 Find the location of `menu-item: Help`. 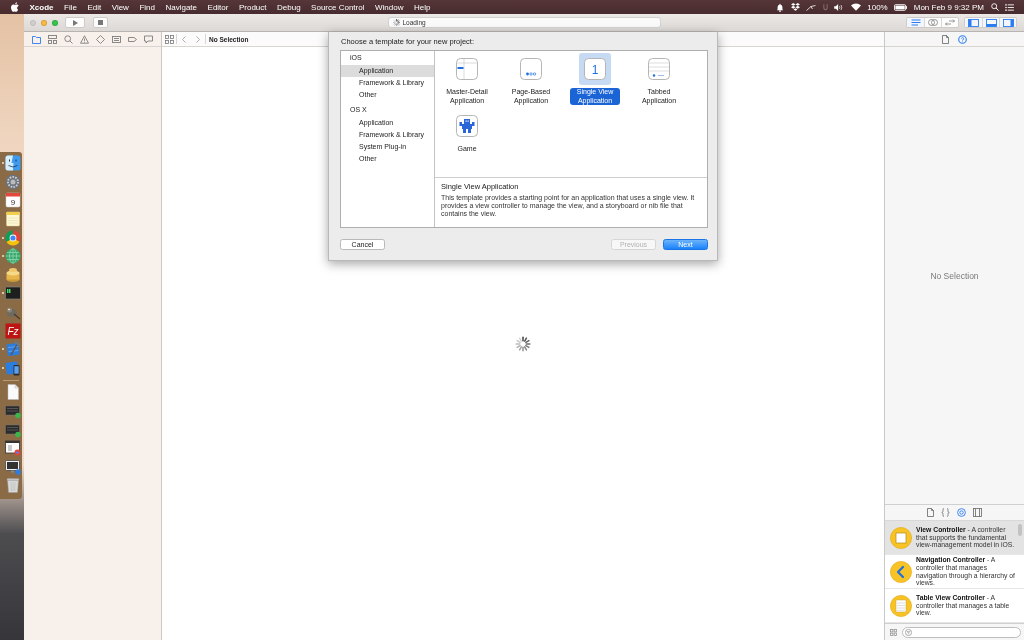

menu-item: Help is located at coordinates (422, 7).